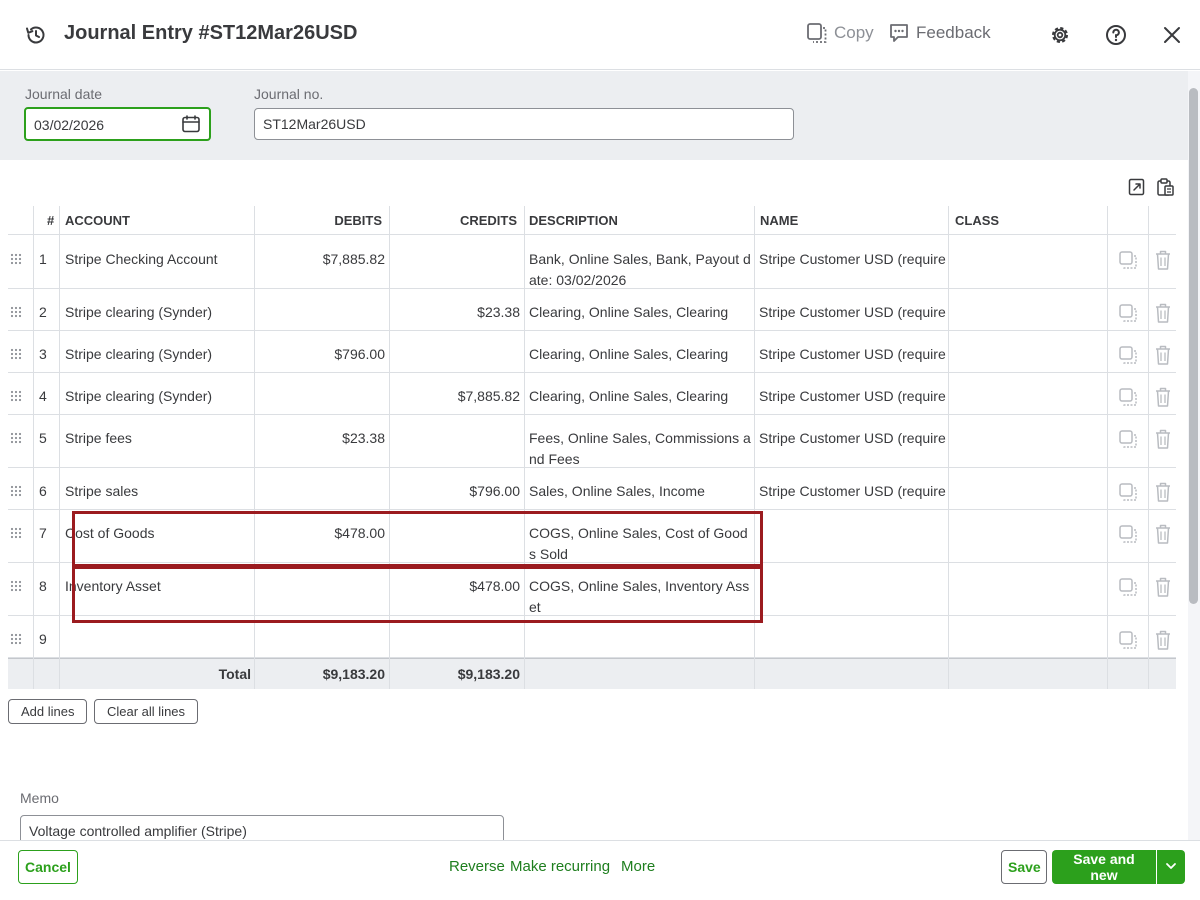  Describe the element at coordinates (138, 831) in the screenshot. I see `memo-value: Voltage controlled amplifier (Stripe)` at that location.